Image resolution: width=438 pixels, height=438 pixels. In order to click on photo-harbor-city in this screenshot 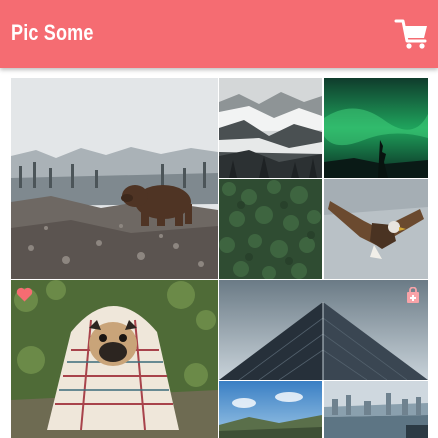, I will do `click(376, 409)`.